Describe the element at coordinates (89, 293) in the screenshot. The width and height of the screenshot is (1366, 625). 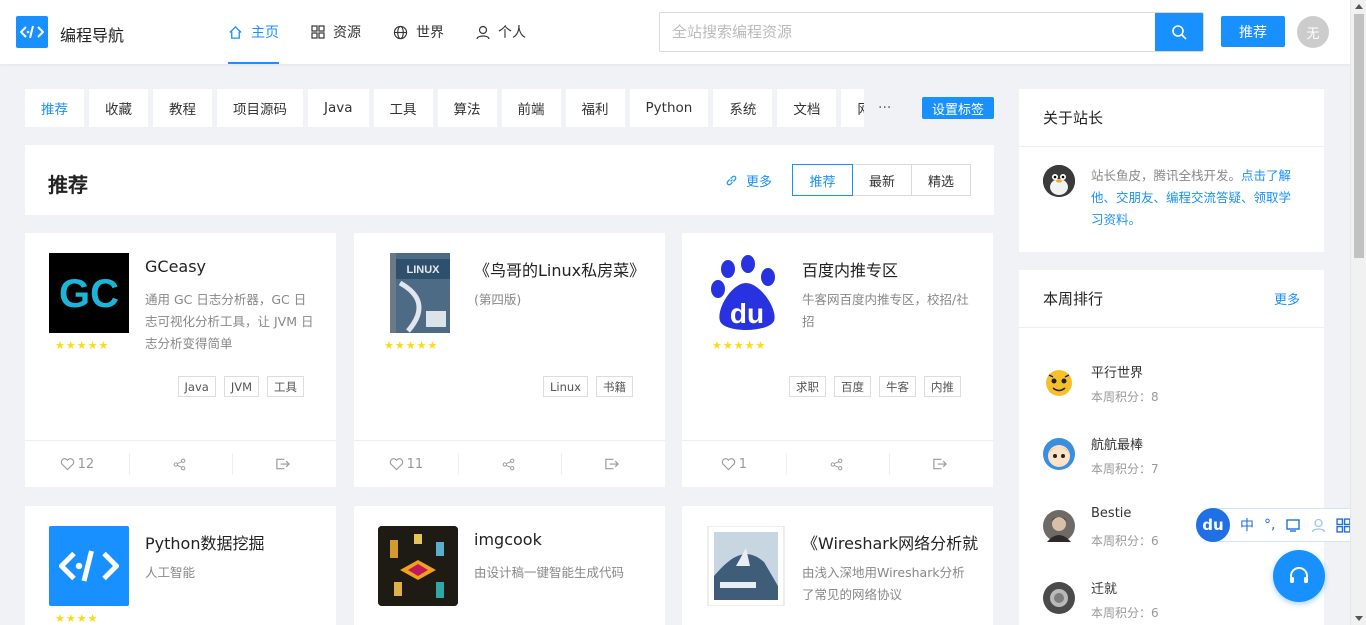
I see `gceasy-logo: GC` at that location.